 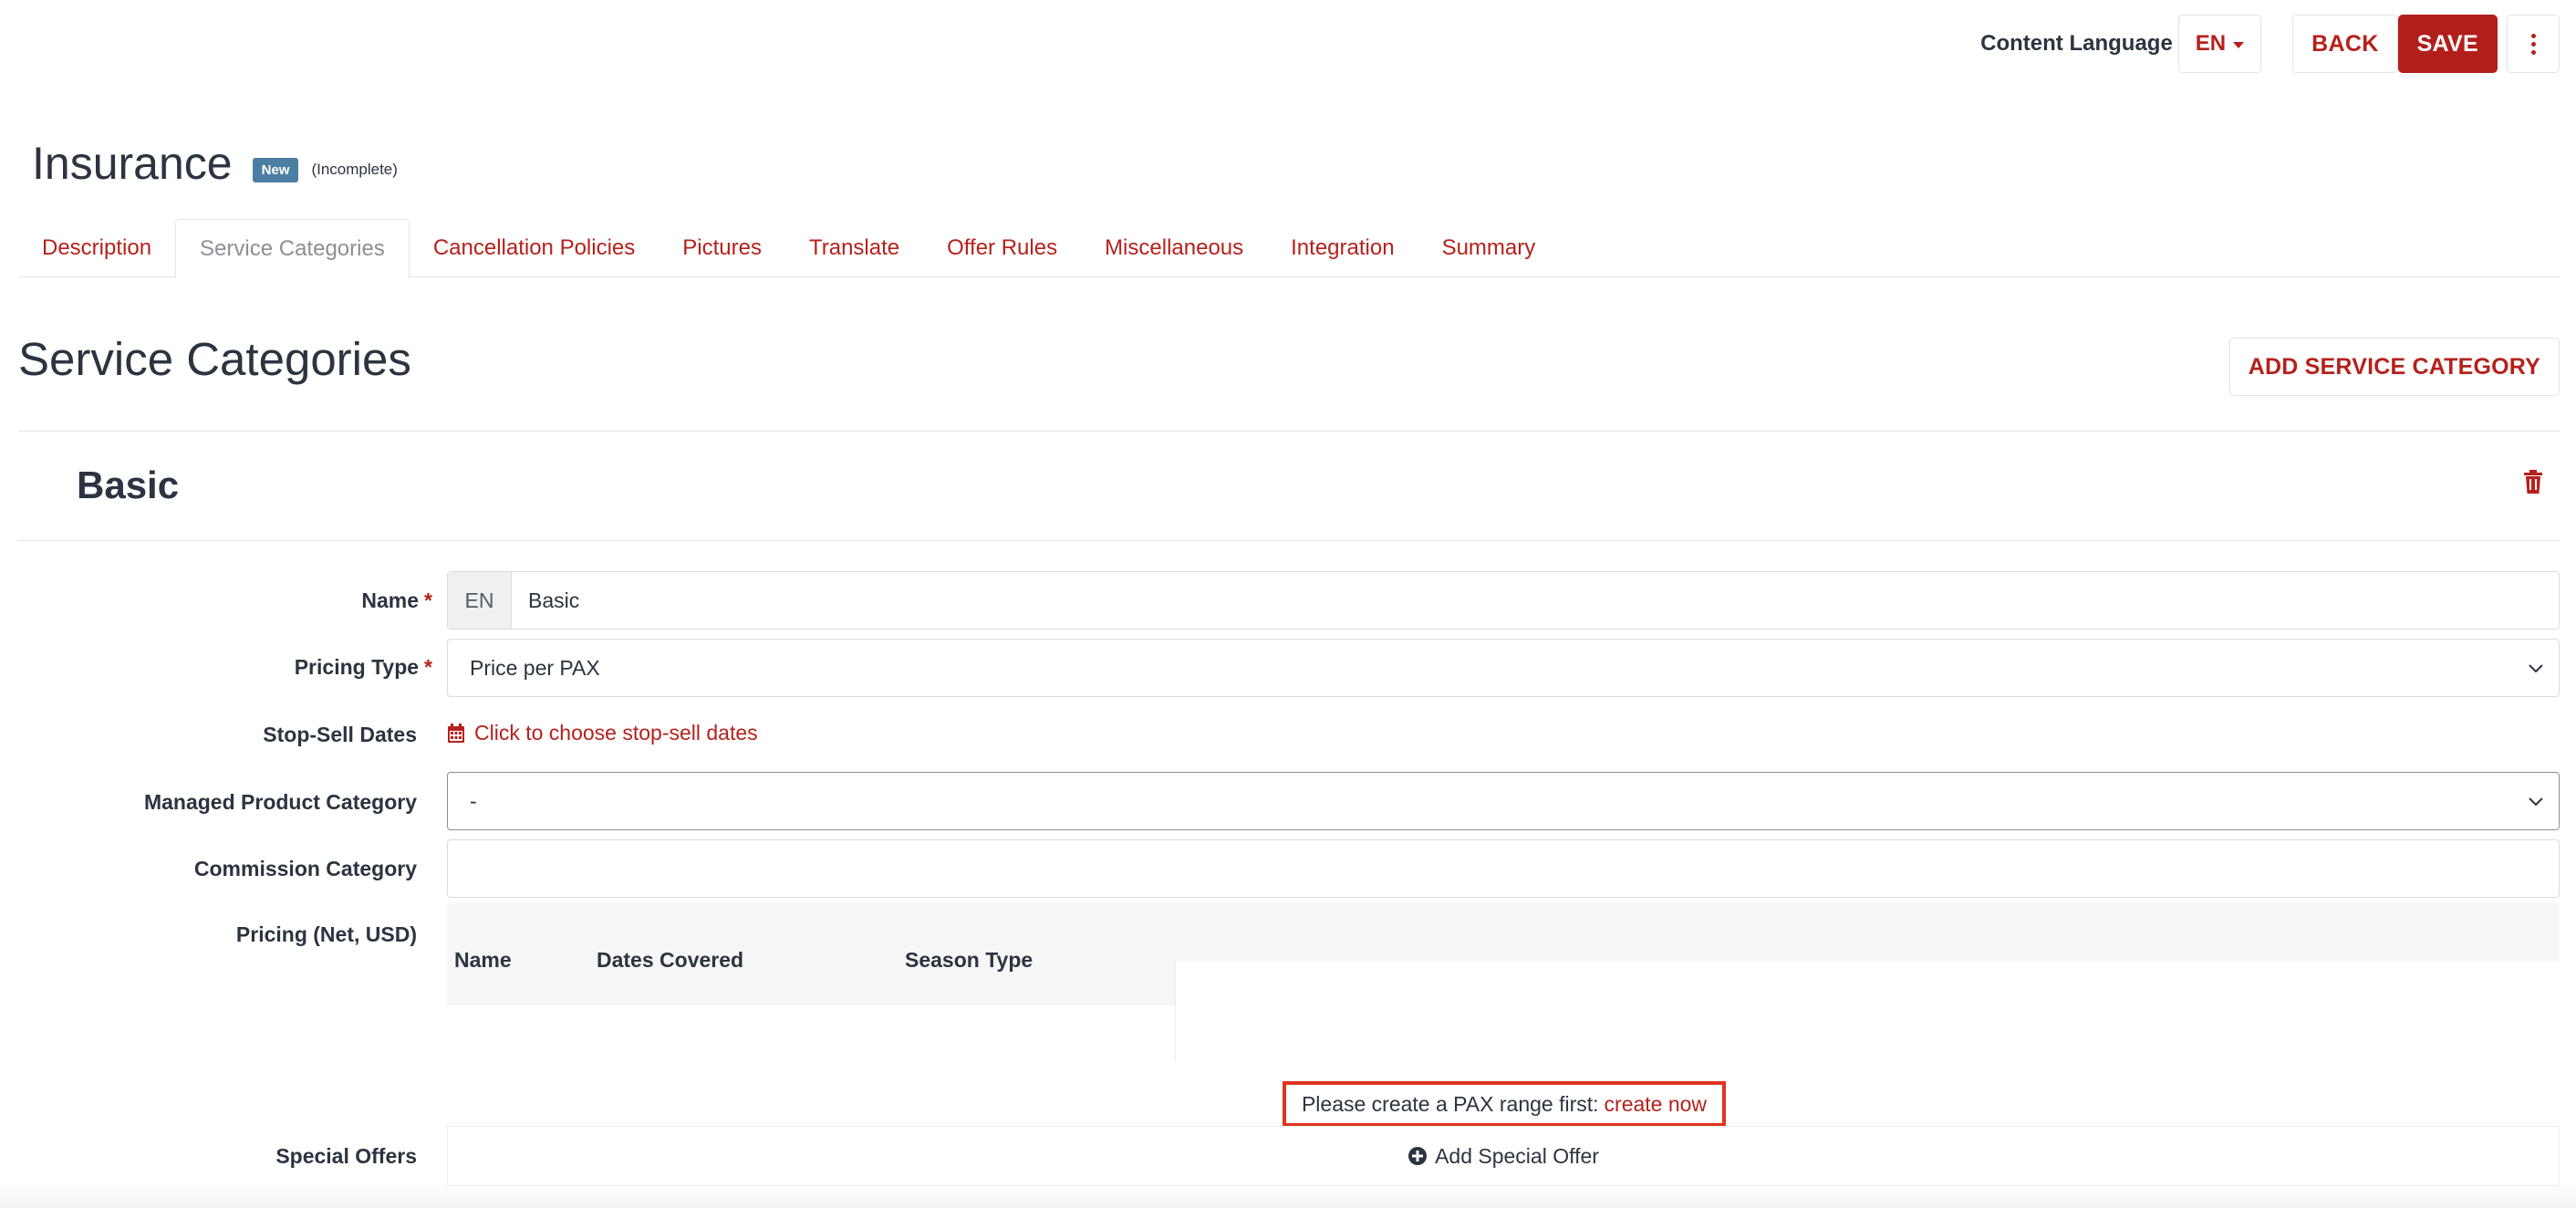 What do you see at coordinates (1504, 801) in the screenshot?
I see `managed-product-category-select: -` at bounding box center [1504, 801].